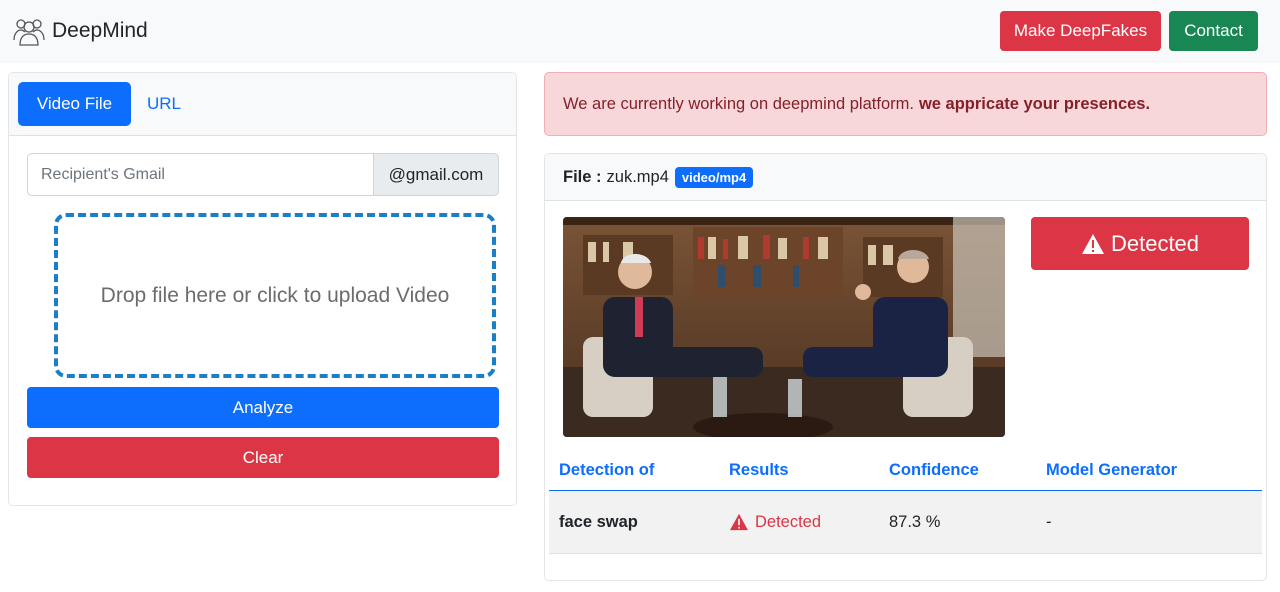 This screenshot has height=592, width=1280. What do you see at coordinates (1112, 470) in the screenshot?
I see `header-model-generator: Model Generator` at bounding box center [1112, 470].